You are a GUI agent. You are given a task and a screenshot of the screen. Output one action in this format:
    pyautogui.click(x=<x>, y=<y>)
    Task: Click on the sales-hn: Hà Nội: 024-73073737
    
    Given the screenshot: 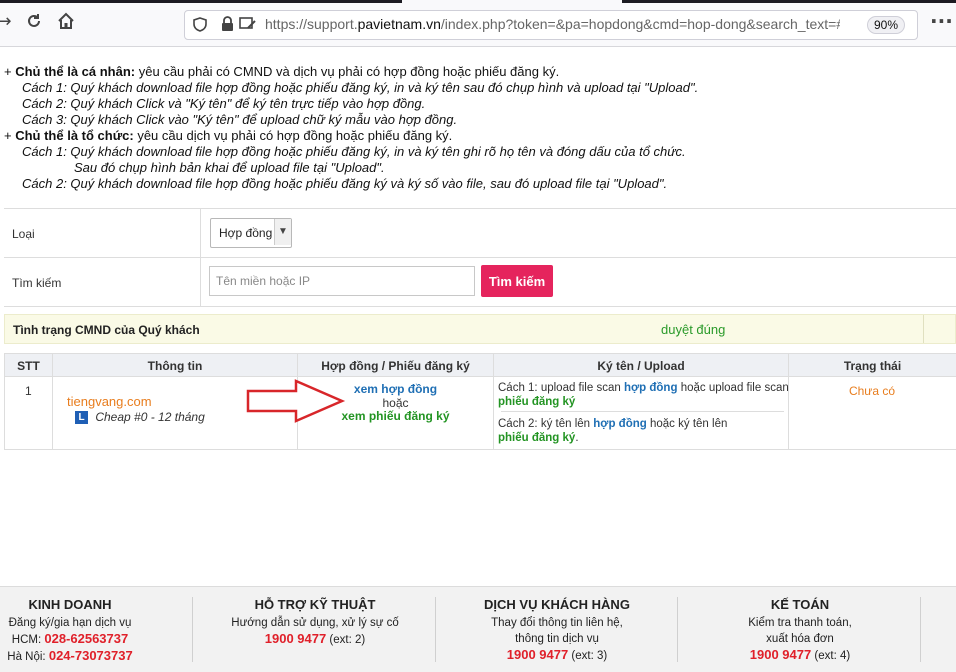 What is the action you would take?
    pyautogui.click(x=70, y=656)
    